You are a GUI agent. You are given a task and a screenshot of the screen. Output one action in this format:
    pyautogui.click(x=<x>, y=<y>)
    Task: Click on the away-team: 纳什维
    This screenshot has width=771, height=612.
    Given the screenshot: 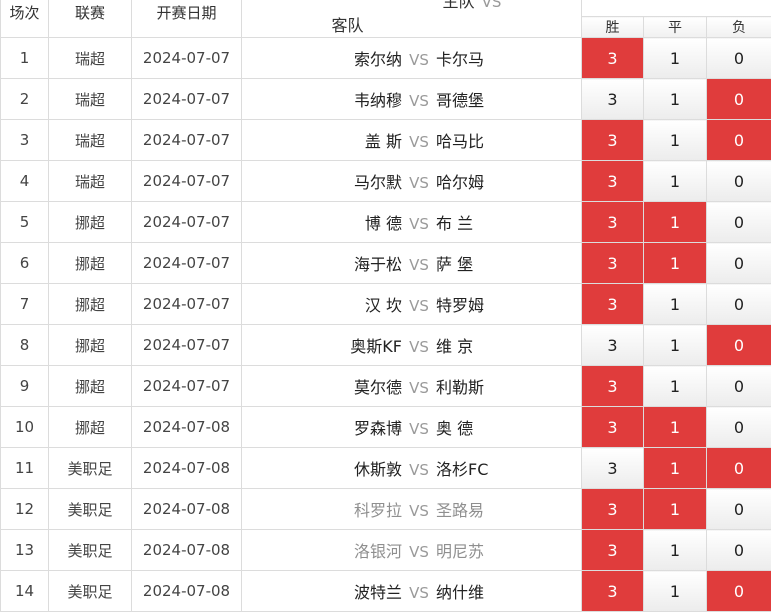 What is the action you would take?
    pyautogui.click(x=460, y=592)
    